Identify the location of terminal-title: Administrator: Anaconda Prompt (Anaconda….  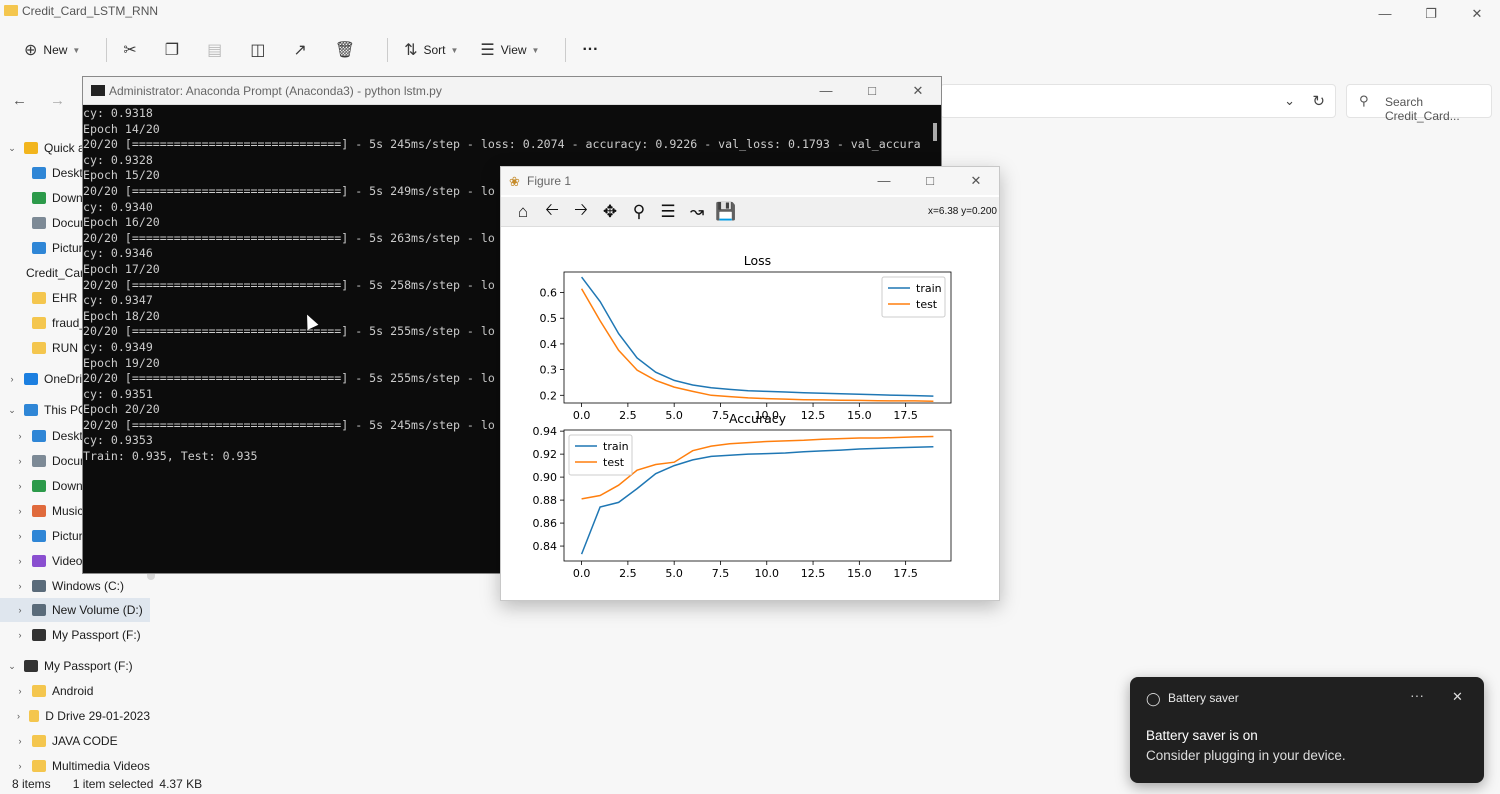
(275, 91).